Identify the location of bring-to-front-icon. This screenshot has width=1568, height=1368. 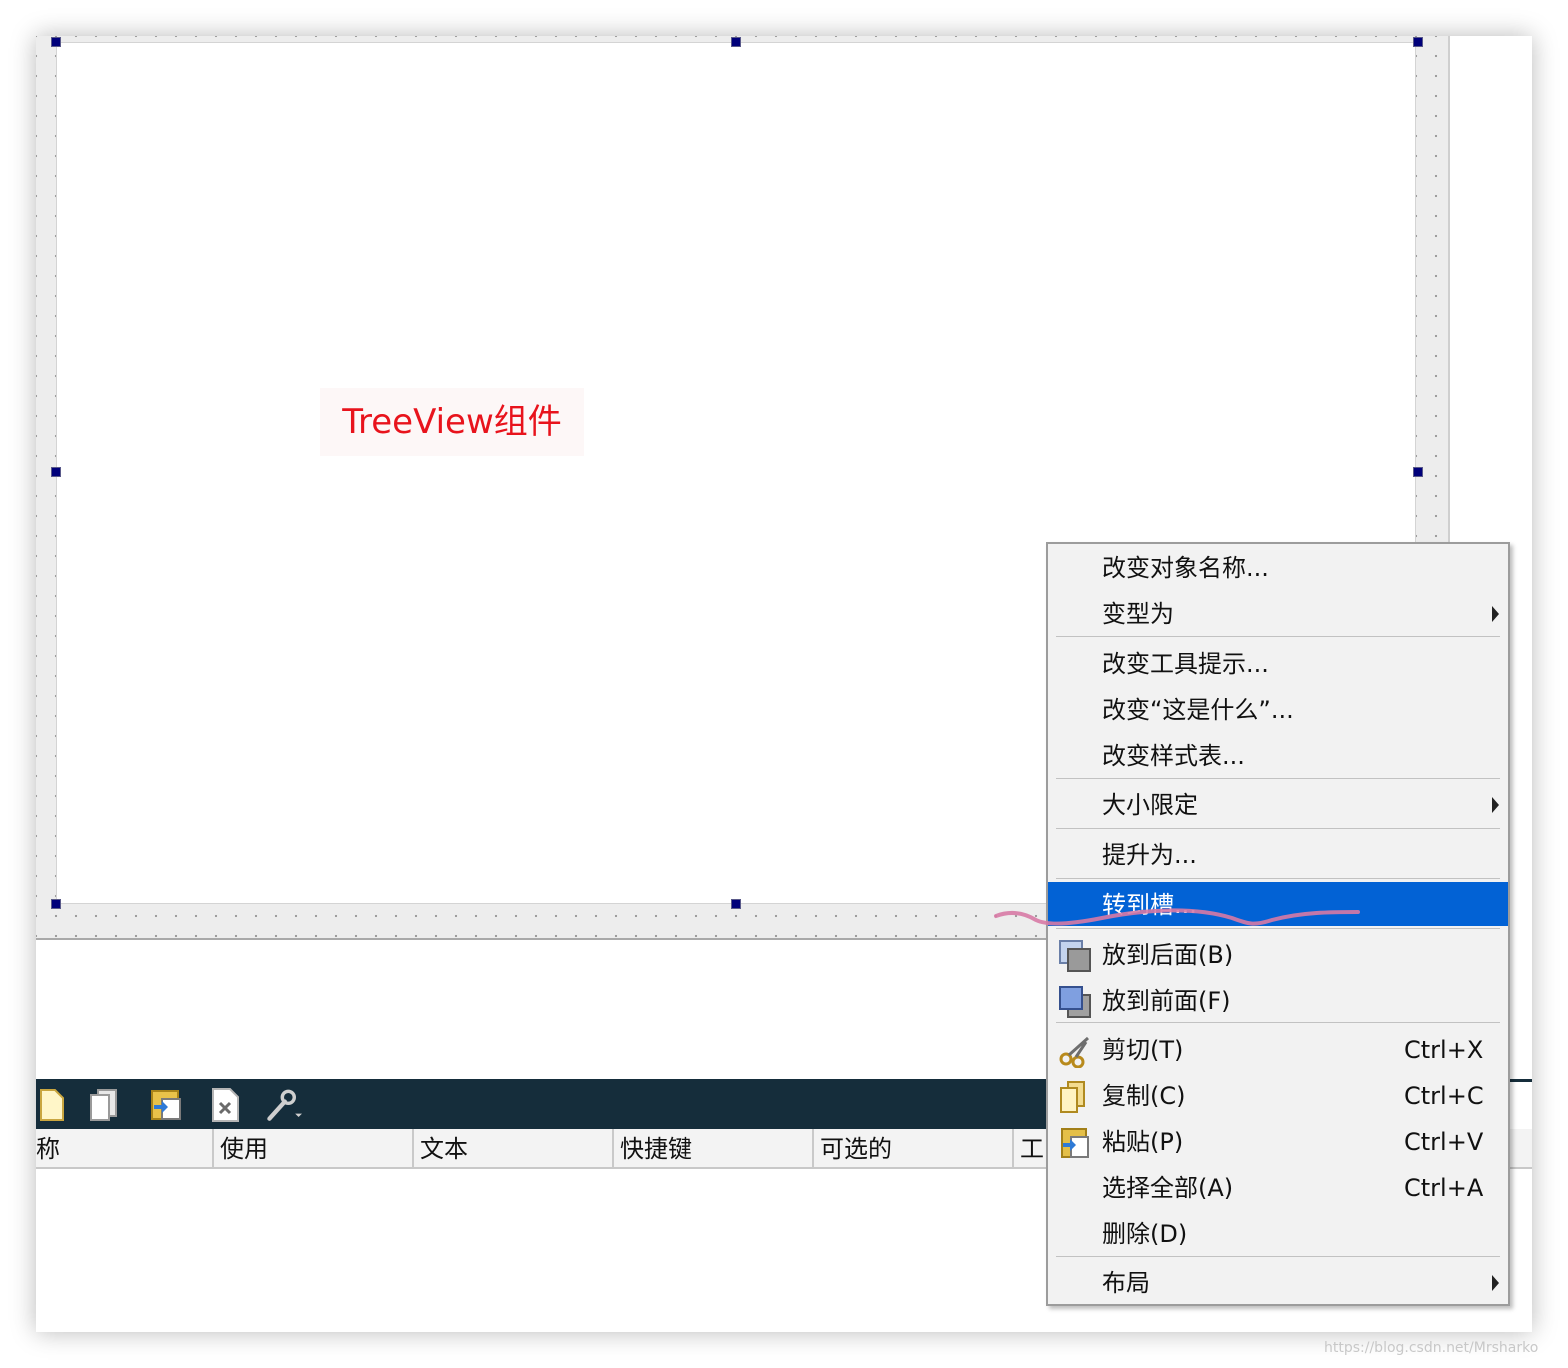
(1075, 1002).